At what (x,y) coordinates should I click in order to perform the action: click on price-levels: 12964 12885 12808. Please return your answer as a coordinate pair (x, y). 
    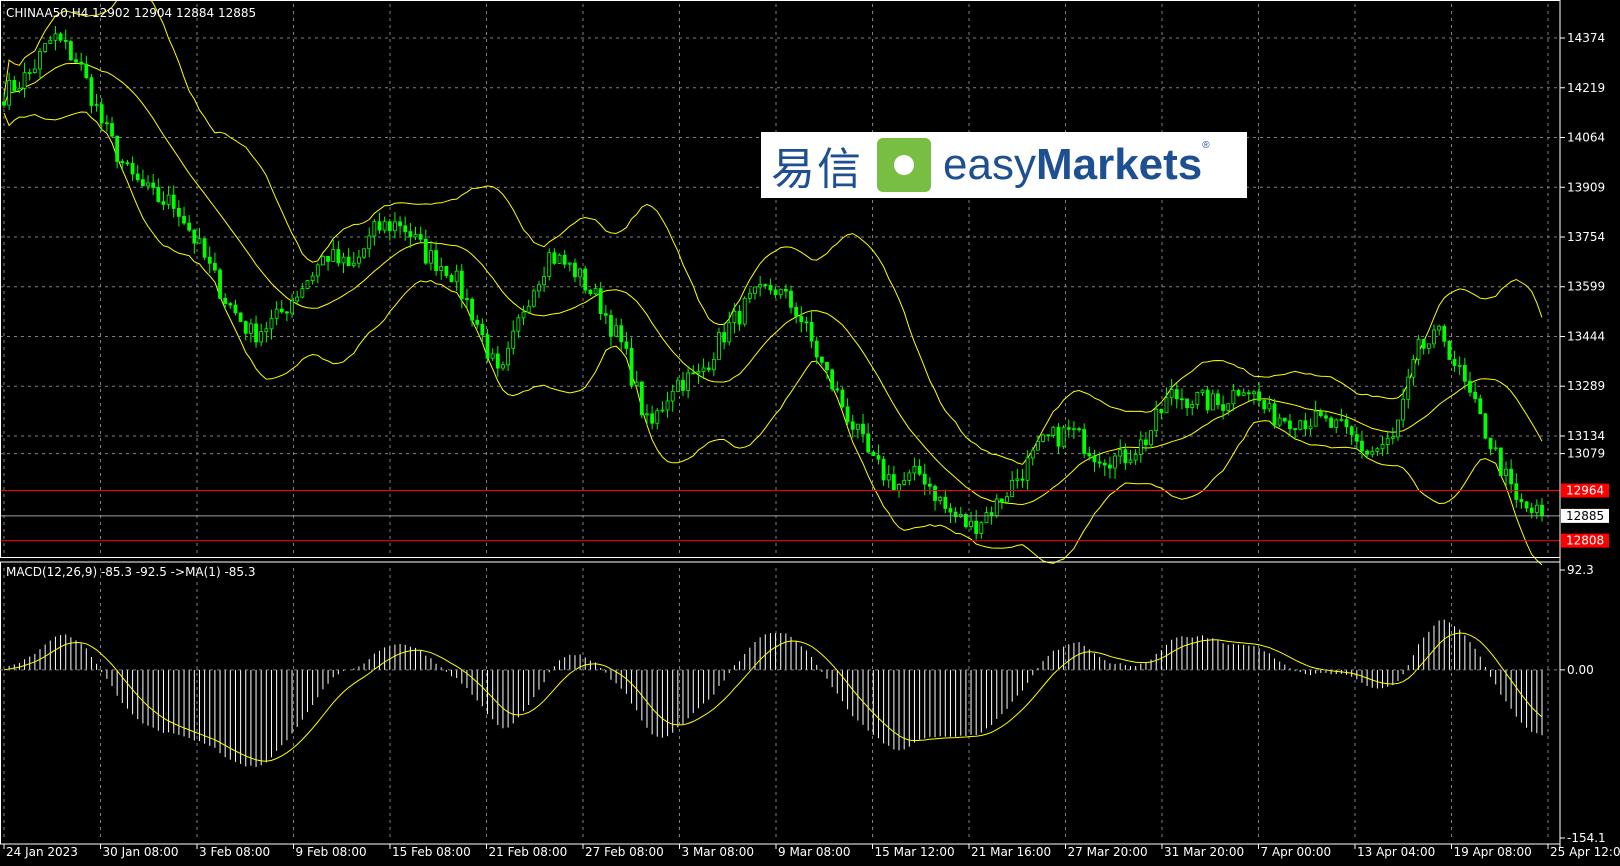
    Looking at the image, I should click on (804, 515).